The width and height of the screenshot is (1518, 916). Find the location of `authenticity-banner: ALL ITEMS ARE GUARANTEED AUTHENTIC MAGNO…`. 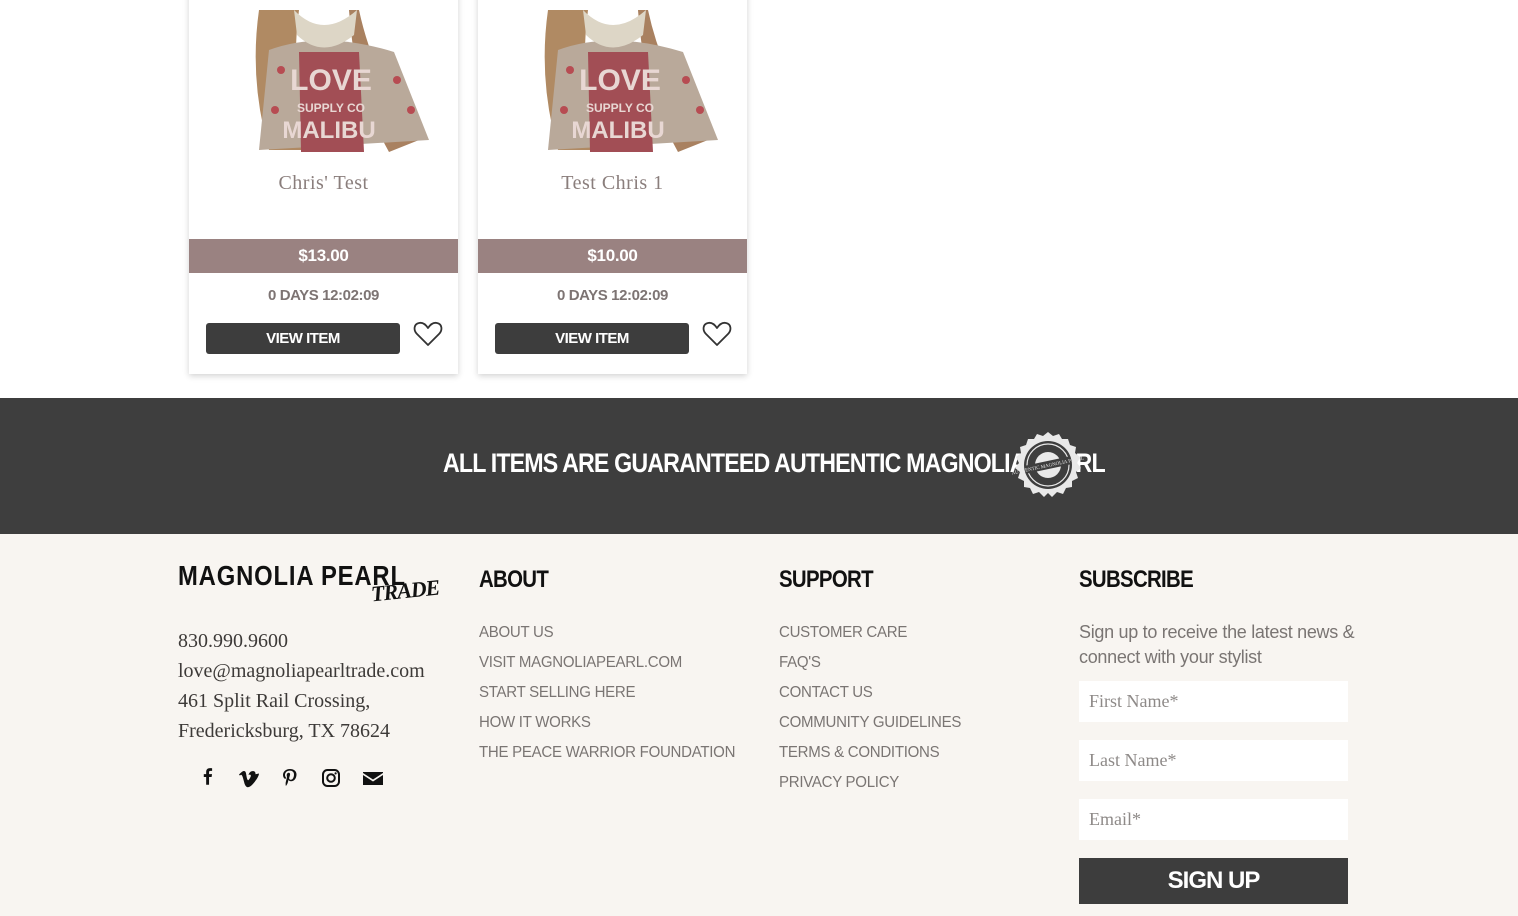

authenticity-banner: ALL ITEMS ARE GUARANTEED AUTHENTIC MAGNO… is located at coordinates (759, 466).